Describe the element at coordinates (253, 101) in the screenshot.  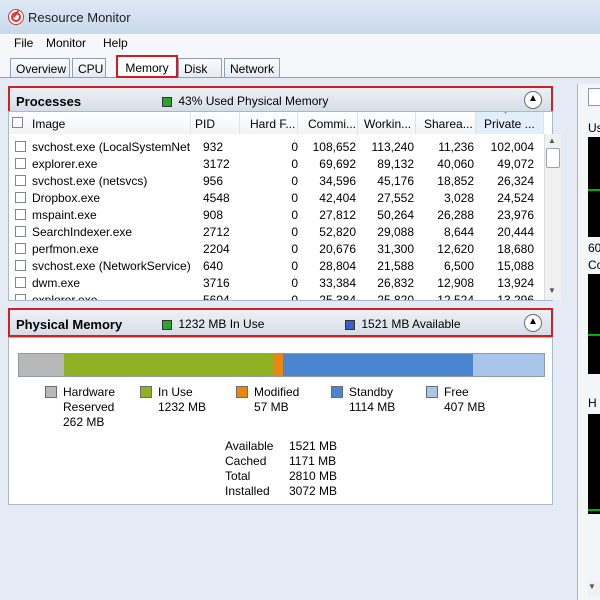
I see `processes-status-text: 43% Used Physical Memory` at that location.